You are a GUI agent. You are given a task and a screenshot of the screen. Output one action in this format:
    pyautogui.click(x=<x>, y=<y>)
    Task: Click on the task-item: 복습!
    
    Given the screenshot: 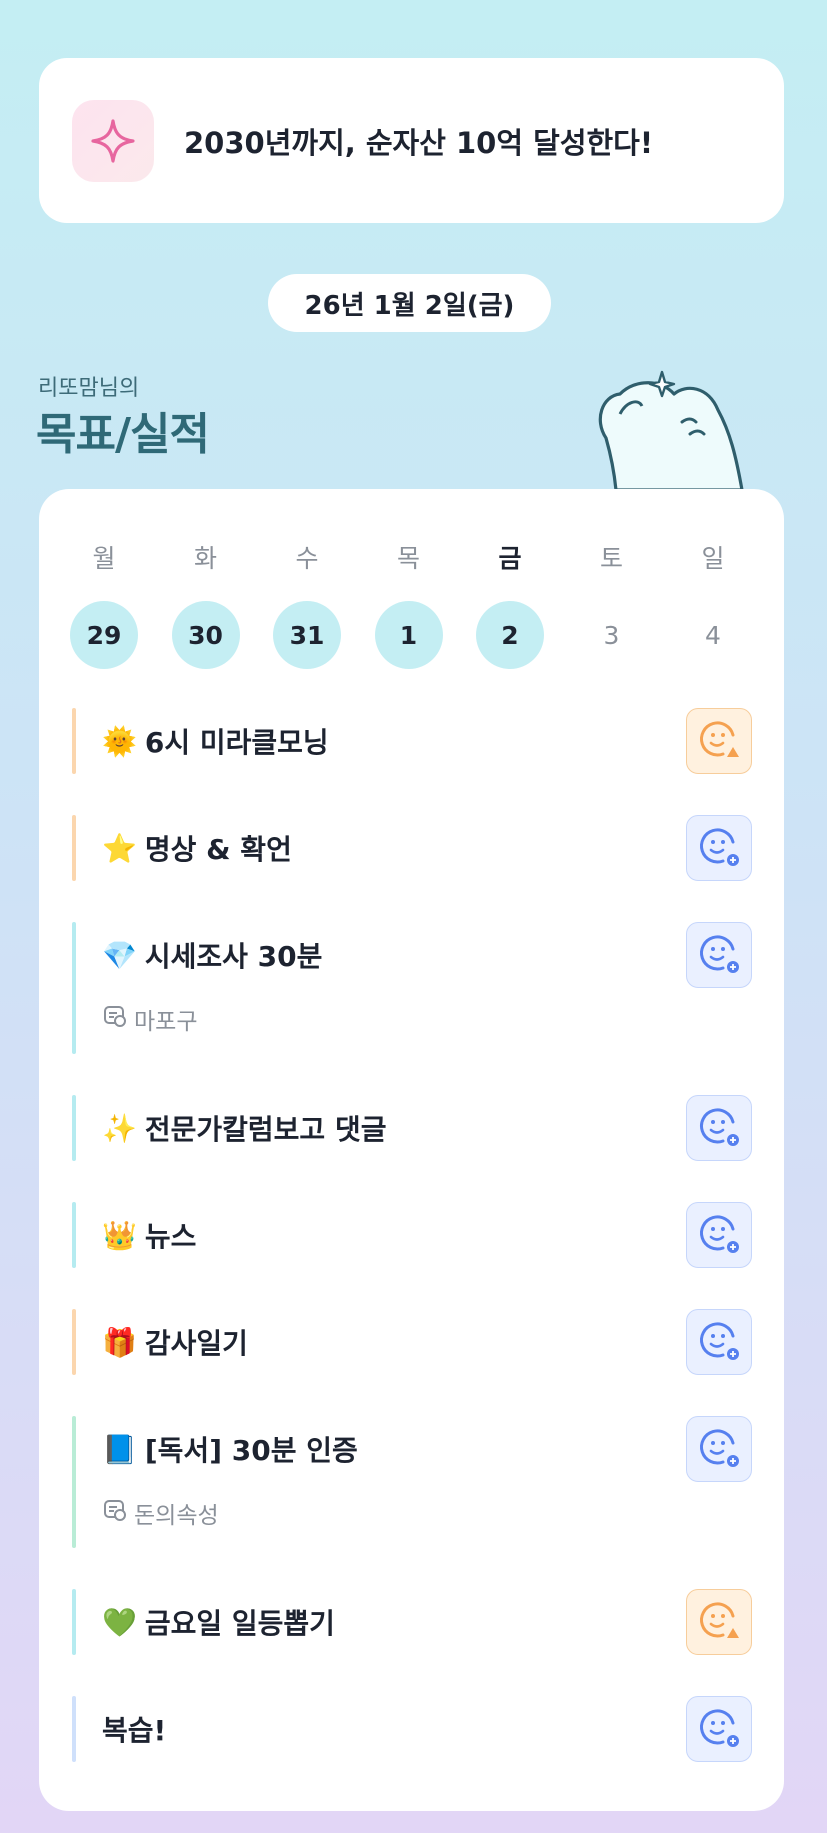 What is the action you would take?
    pyautogui.click(x=412, y=1729)
    